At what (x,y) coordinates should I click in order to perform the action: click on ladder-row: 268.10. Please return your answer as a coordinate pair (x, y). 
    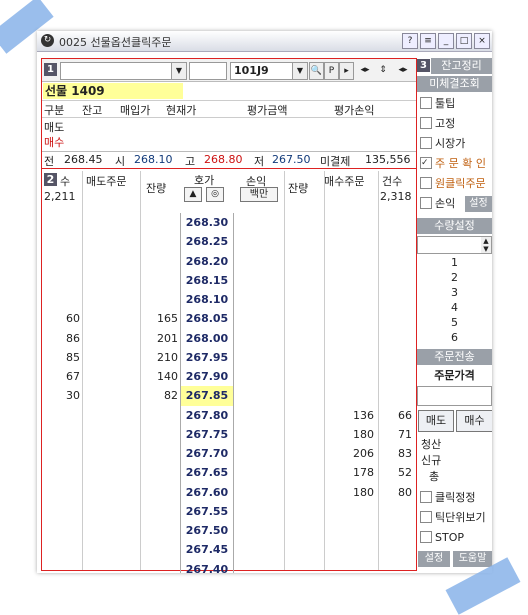
    Looking at the image, I should click on (229, 300).